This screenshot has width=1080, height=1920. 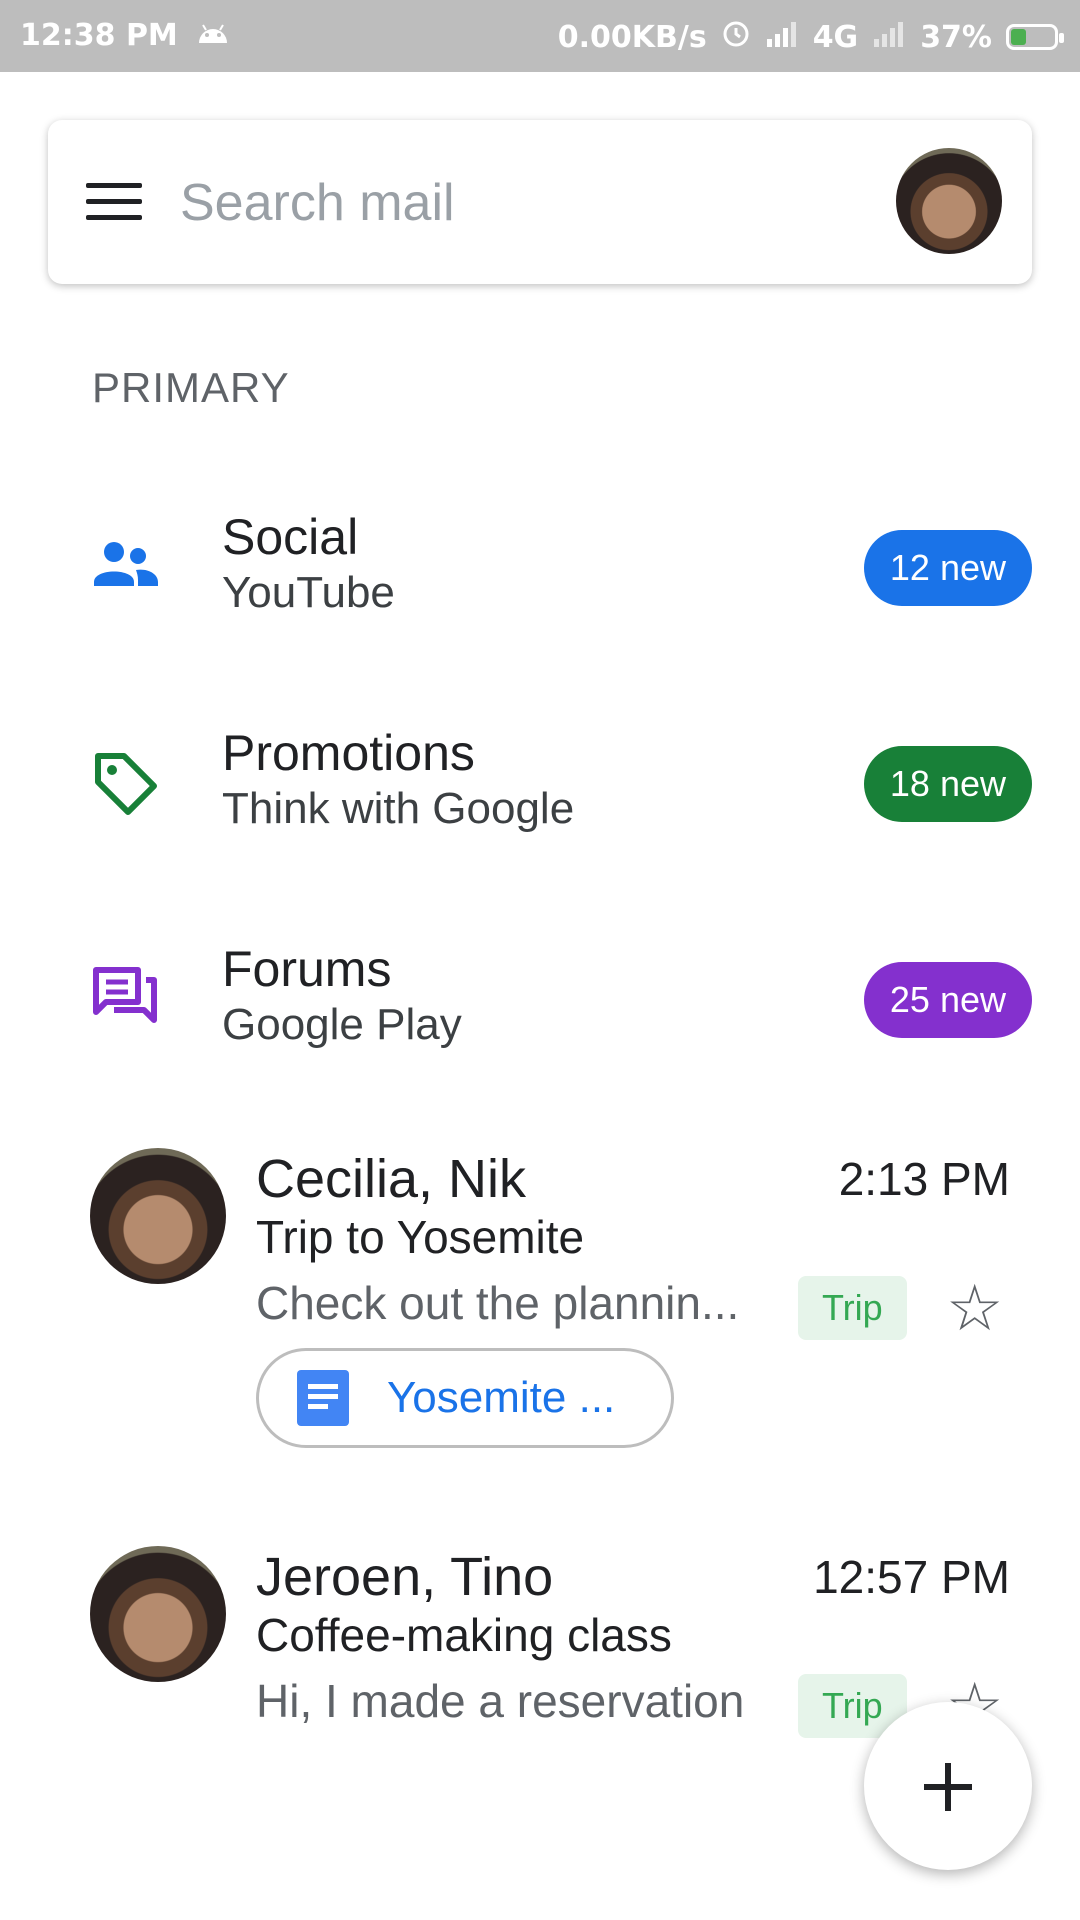 I want to click on star-icon: ☆, so click(x=974, y=1308).